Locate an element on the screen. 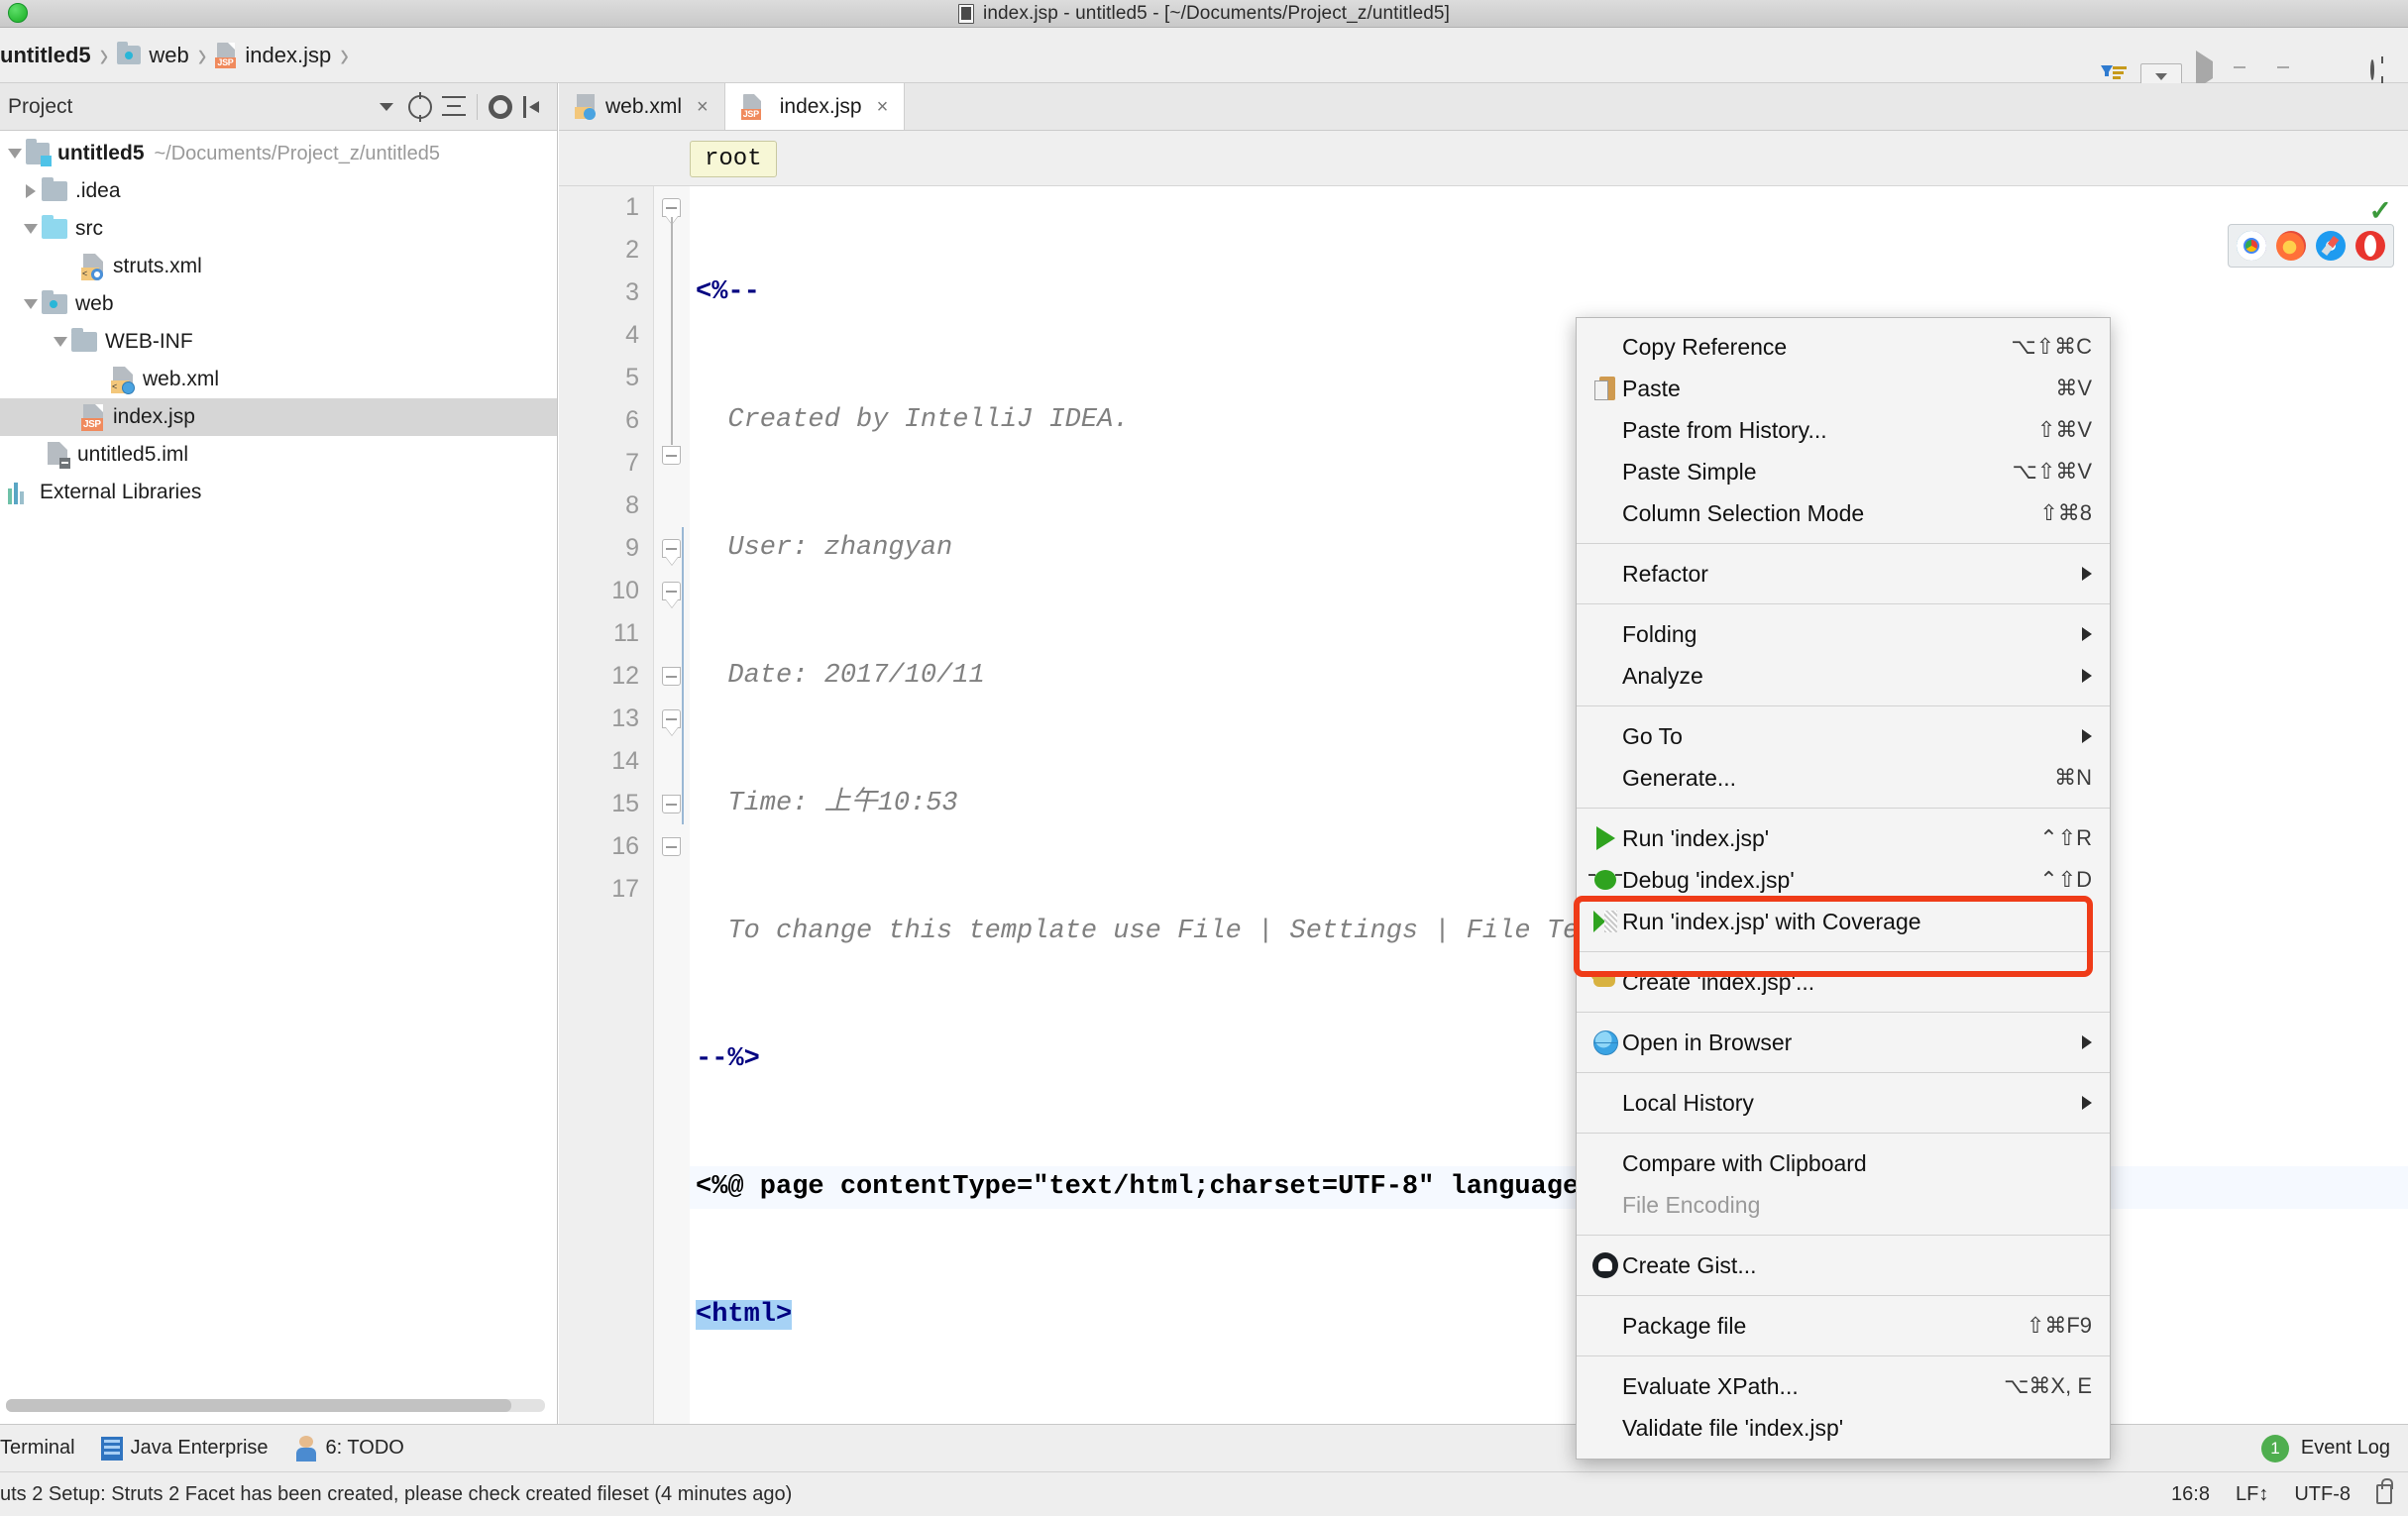 This screenshot has width=2408, height=1516. menu-item-analyze: Analyze is located at coordinates (1843, 676).